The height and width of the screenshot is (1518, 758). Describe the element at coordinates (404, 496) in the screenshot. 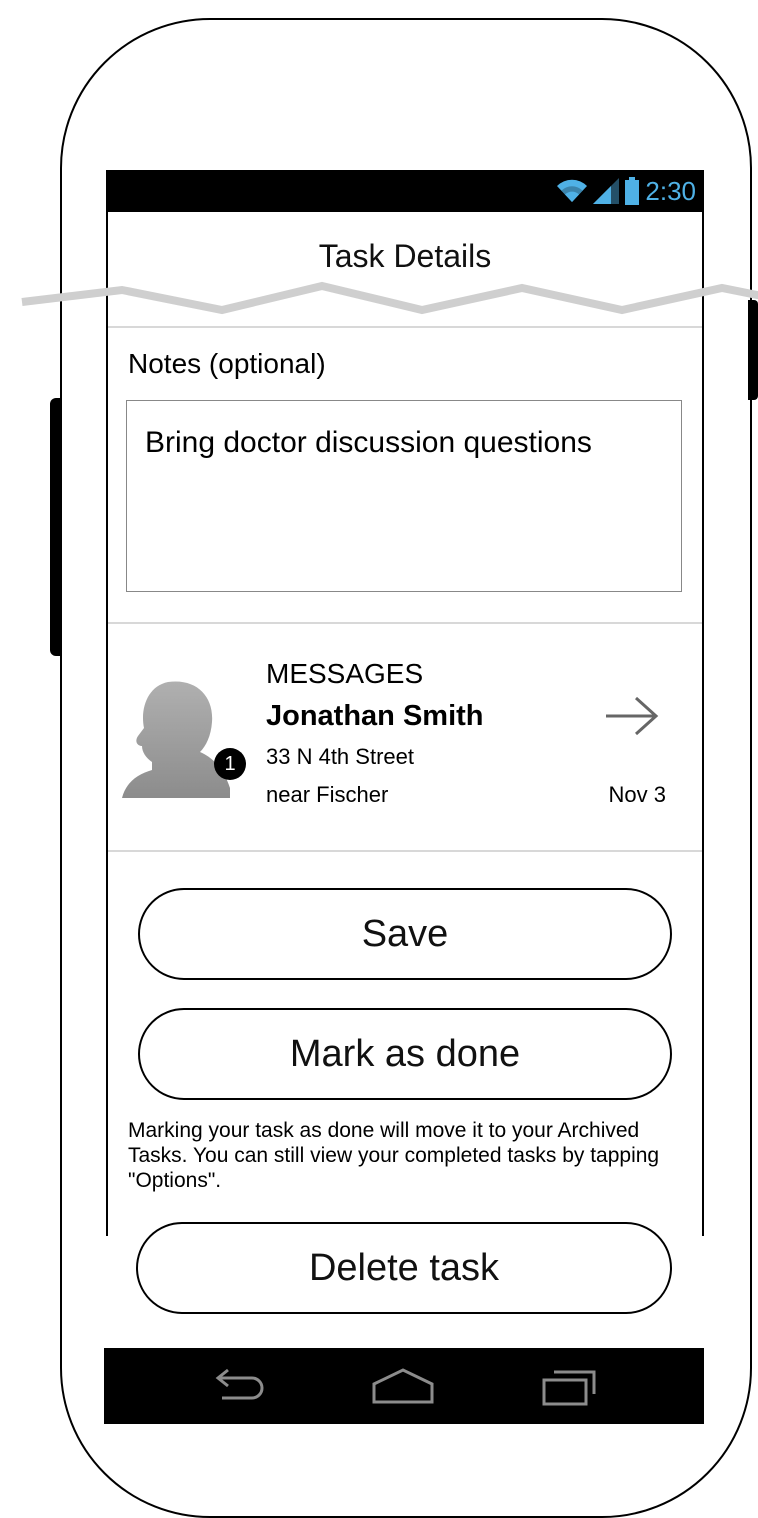

I see `notes-textarea: Bring doctor discussion questions` at that location.